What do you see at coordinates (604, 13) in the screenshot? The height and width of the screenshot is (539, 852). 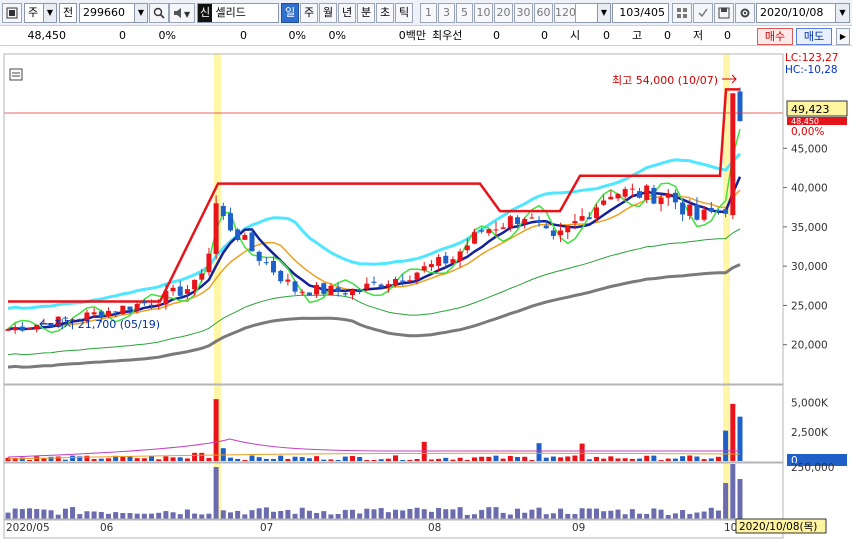 I see `interval-dropdown-icon: ▼` at bounding box center [604, 13].